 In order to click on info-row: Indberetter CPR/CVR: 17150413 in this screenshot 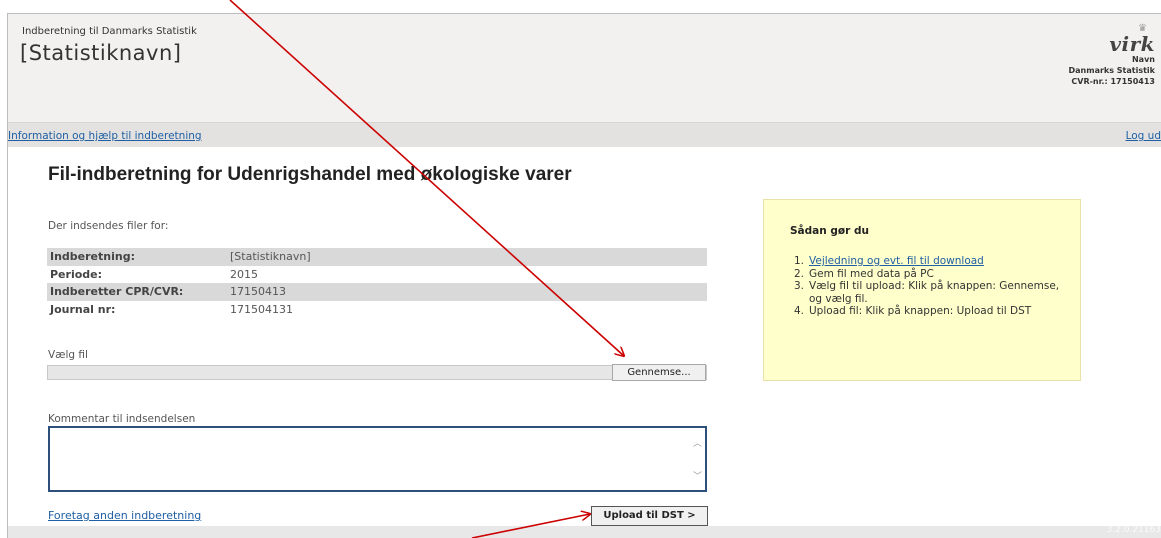, I will do `click(377, 292)`.